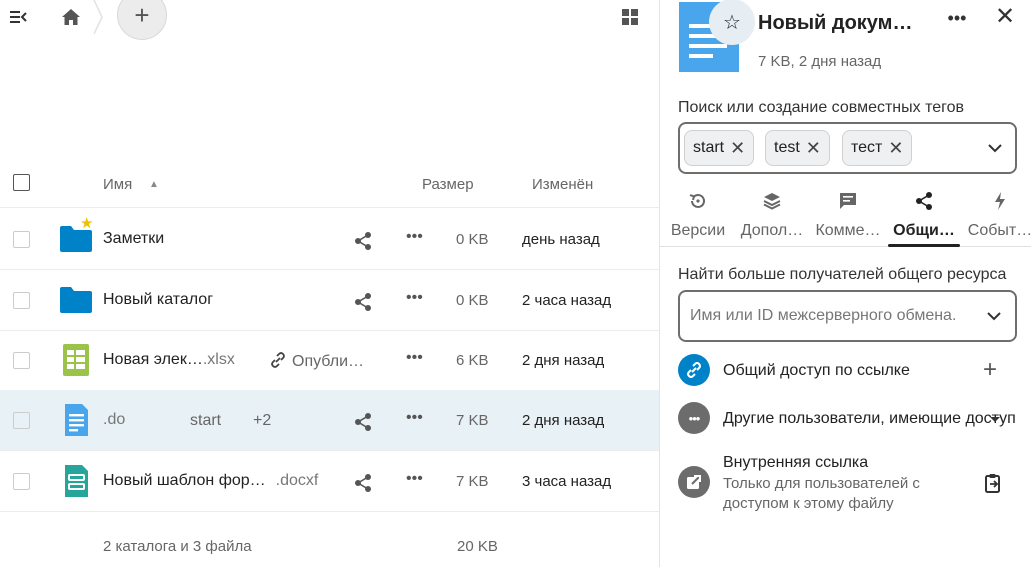 This screenshot has width=1031, height=567. I want to click on file-name: Новая элек….xlsx, so click(169, 360).